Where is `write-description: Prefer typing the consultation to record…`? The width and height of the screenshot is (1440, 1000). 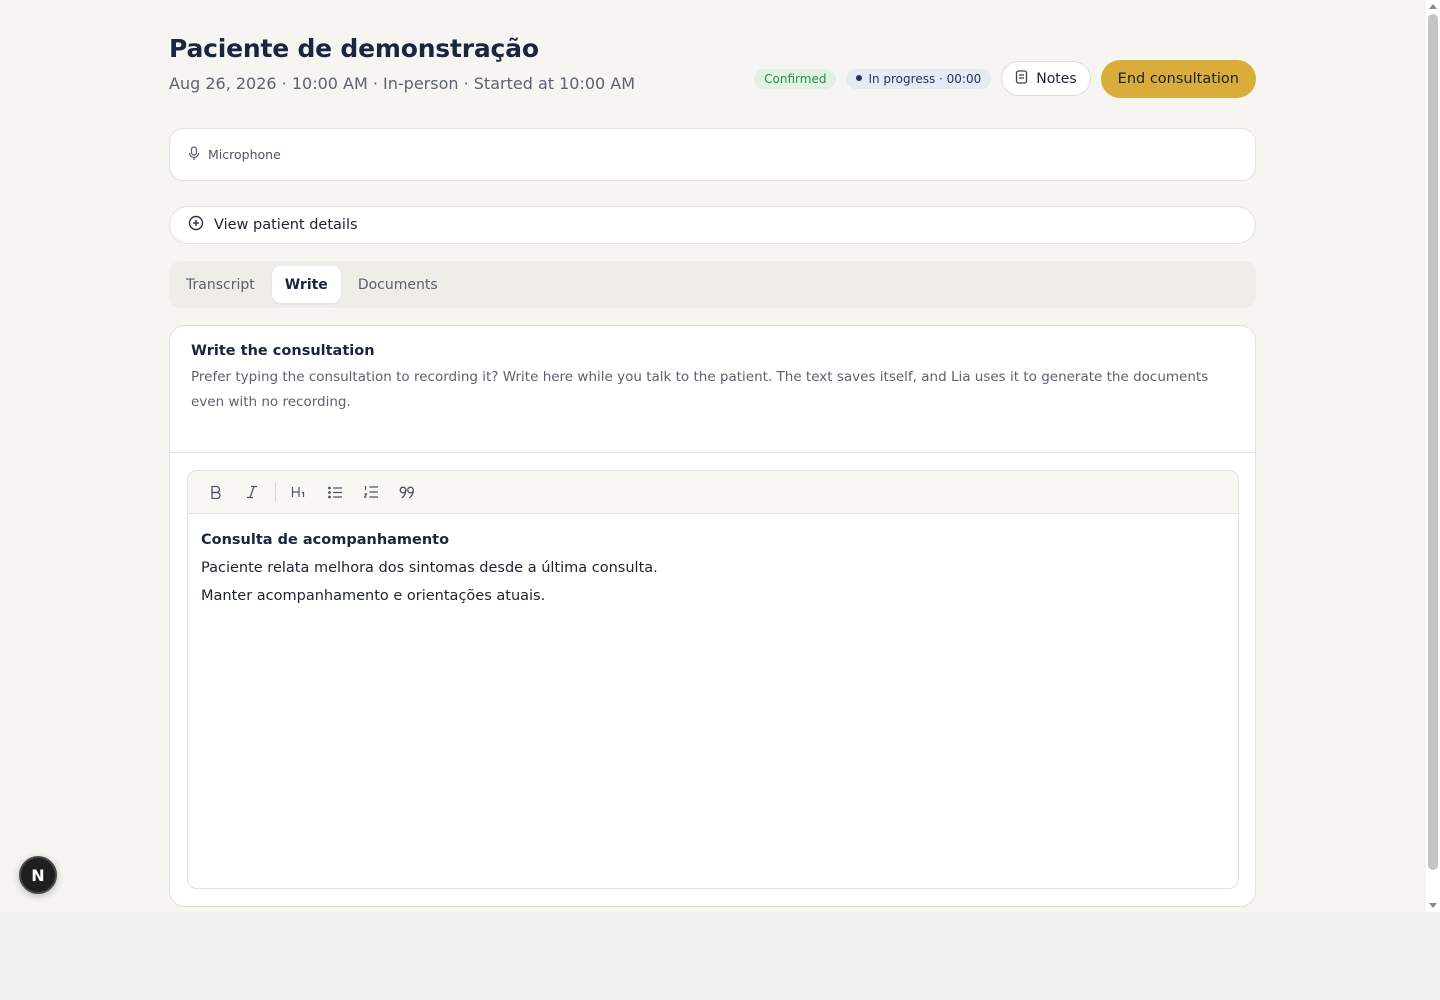
write-description: Prefer typing the consultation to record… is located at coordinates (700, 389).